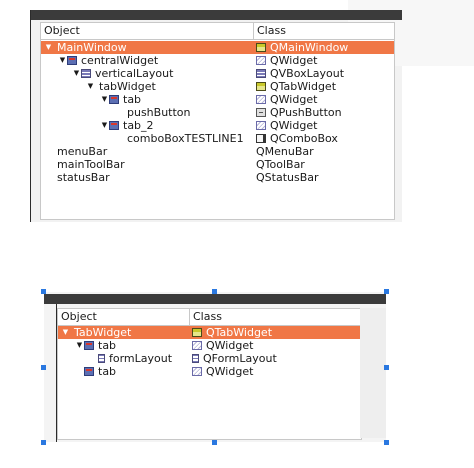 This screenshot has height=468, width=474. I want to click on object-cell: menuBar, so click(75, 151).